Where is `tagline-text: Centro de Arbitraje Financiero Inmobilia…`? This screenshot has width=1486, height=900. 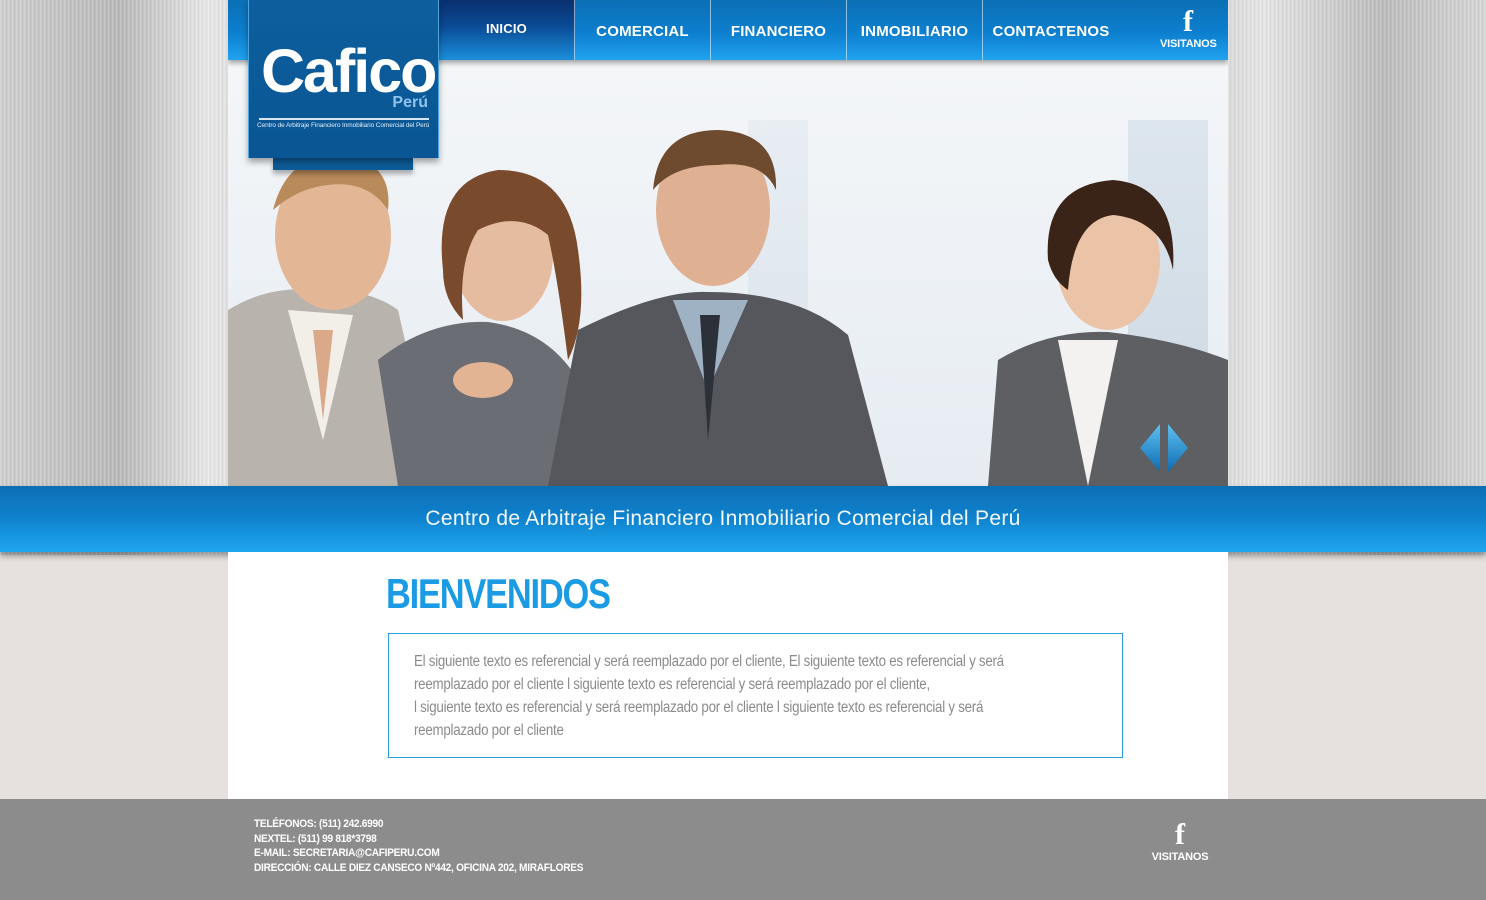 tagline-text: Centro de Arbitraje Financiero Inmobilia… is located at coordinates (723, 518).